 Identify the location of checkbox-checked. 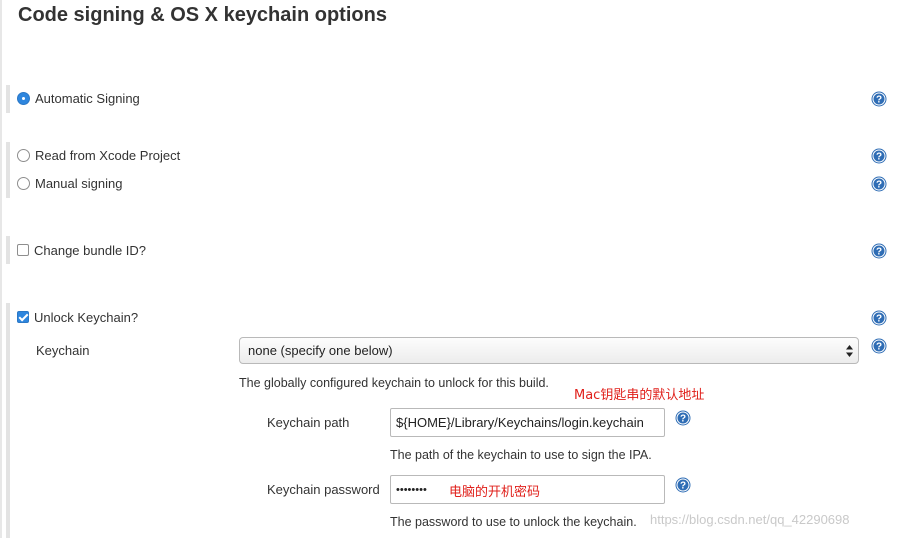
(23, 317).